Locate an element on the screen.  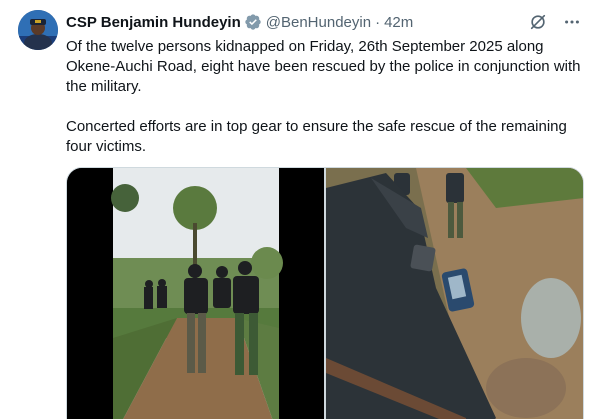
avatar-image is located at coordinates (38, 30).